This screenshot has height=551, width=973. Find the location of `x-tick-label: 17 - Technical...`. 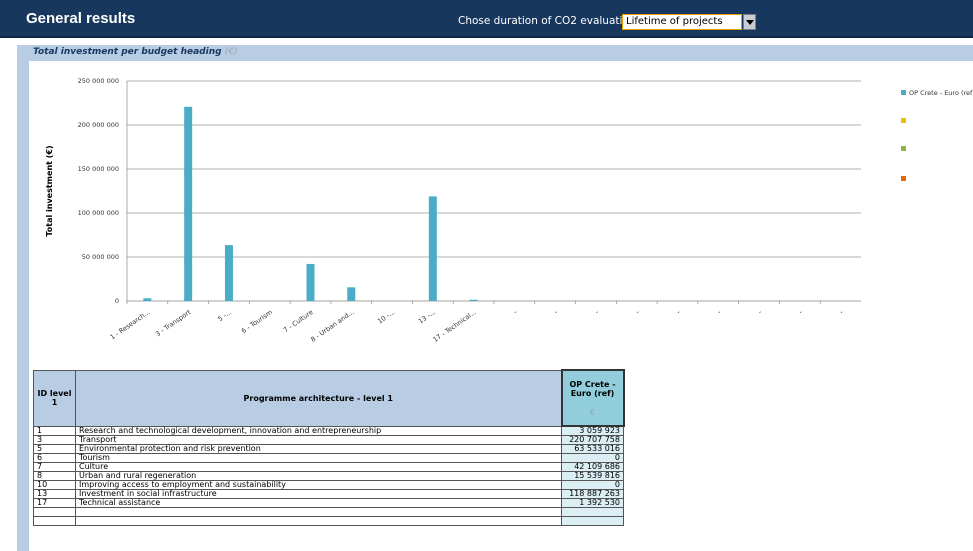

x-tick-label: 17 - Technical... is located at coordinates (455, 326).